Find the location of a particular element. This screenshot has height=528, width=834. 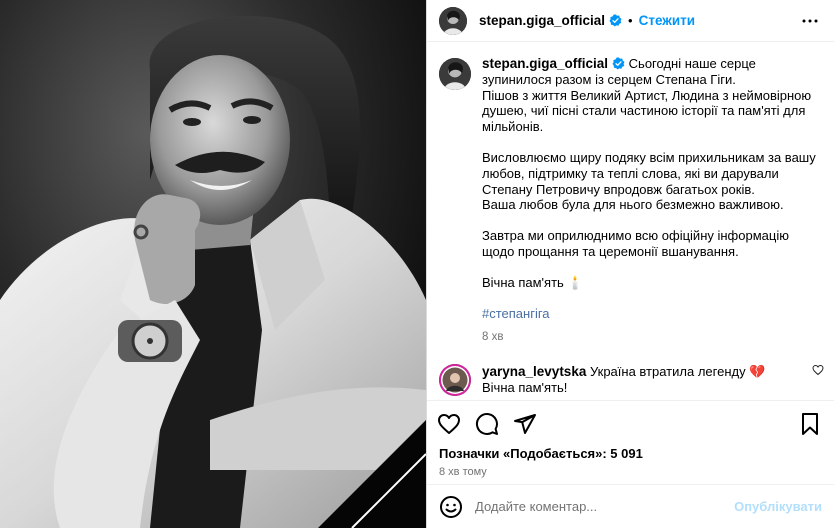

commenter-username: yaryna_levytska is located at coordinates (534, 371).